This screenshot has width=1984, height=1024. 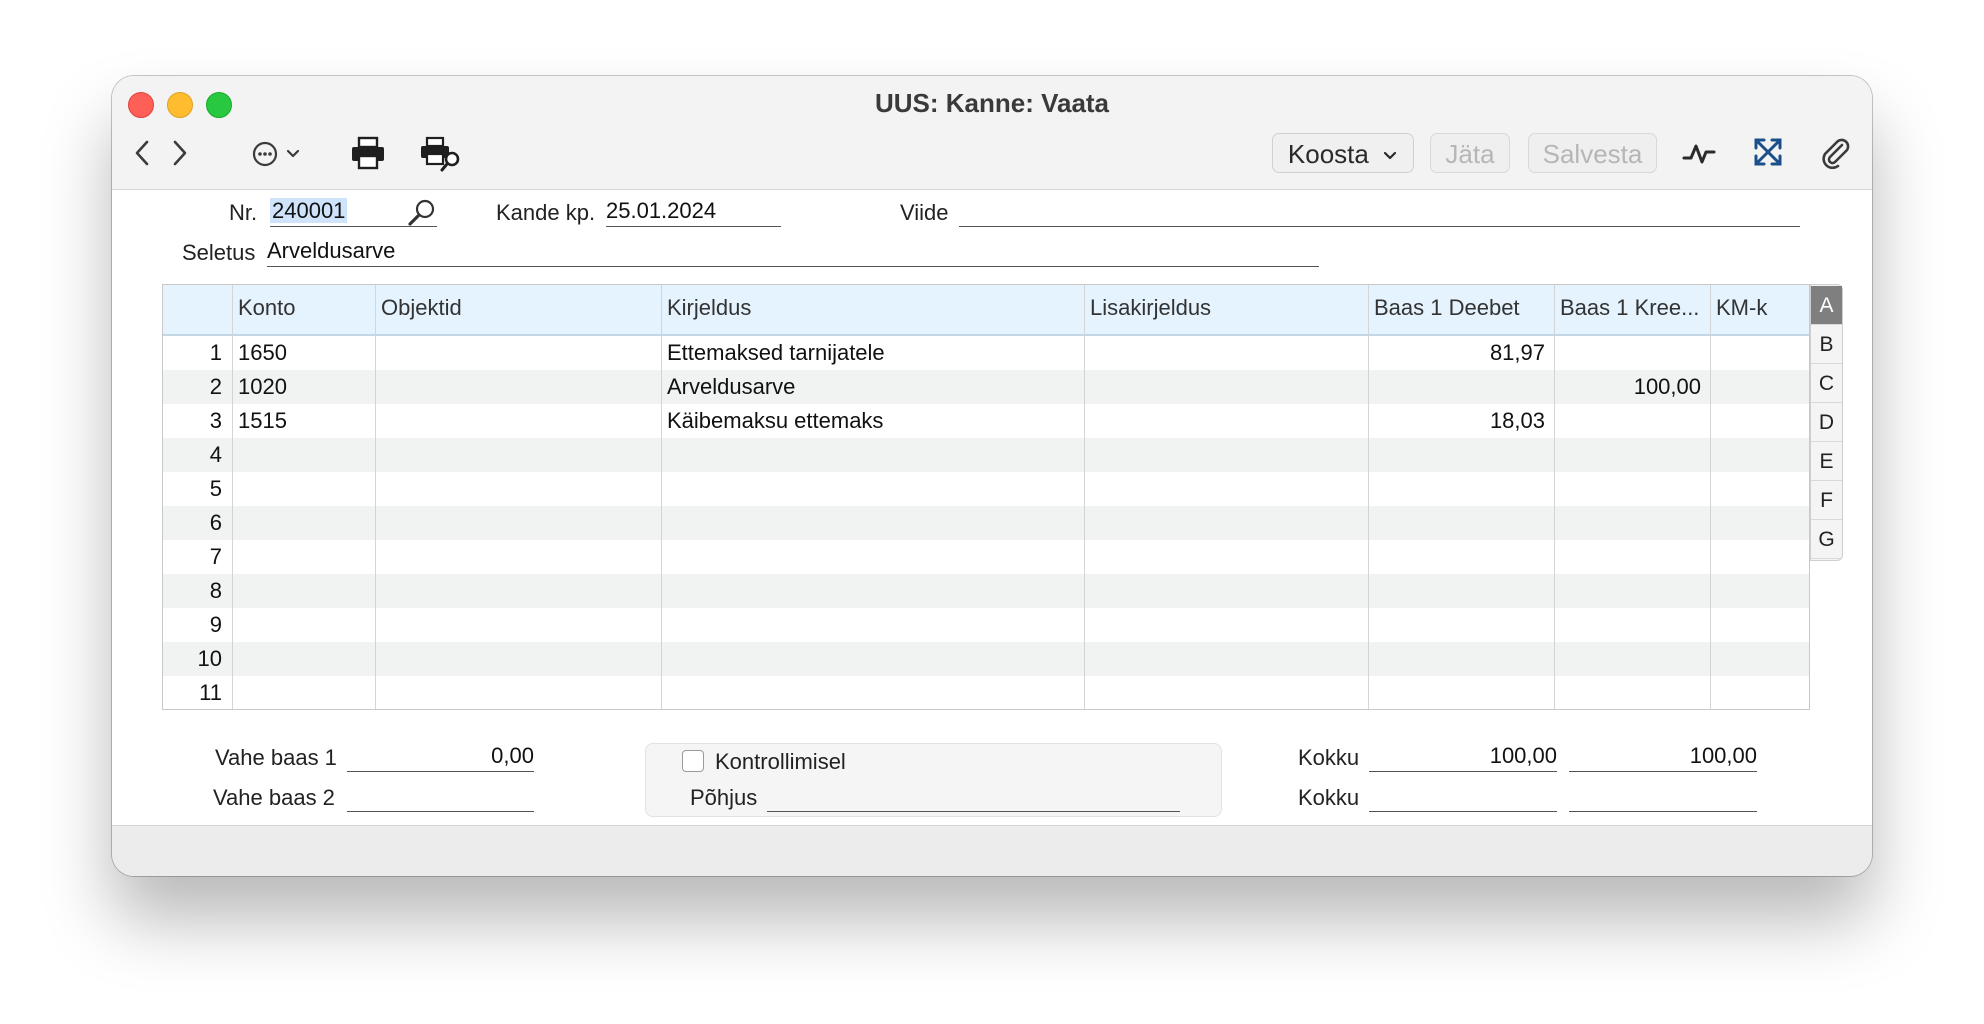 I want to click on viide-field, so click(x=1379, y=212).